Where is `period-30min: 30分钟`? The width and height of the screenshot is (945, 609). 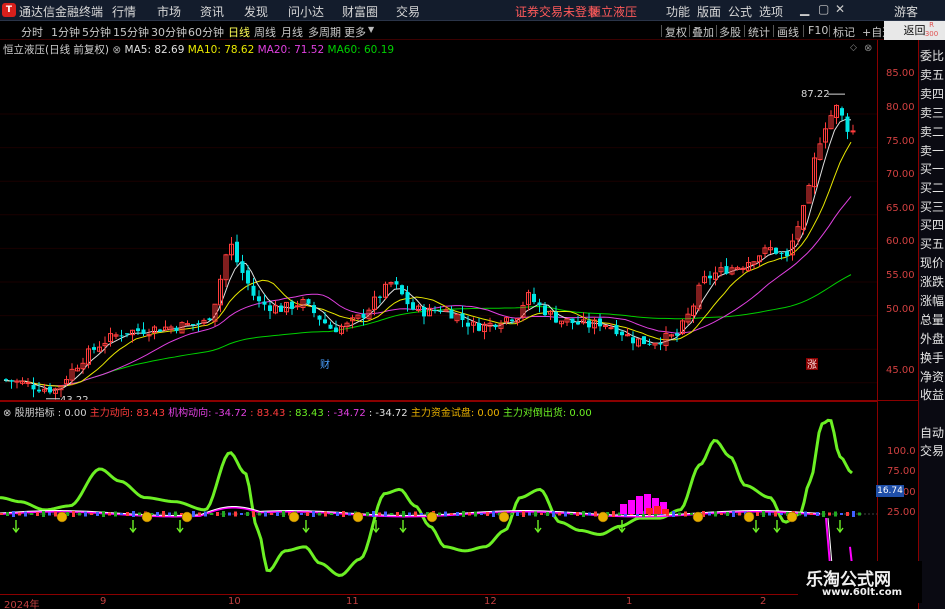 period-30min: 30分钟 is located at coordinates (169, 32).